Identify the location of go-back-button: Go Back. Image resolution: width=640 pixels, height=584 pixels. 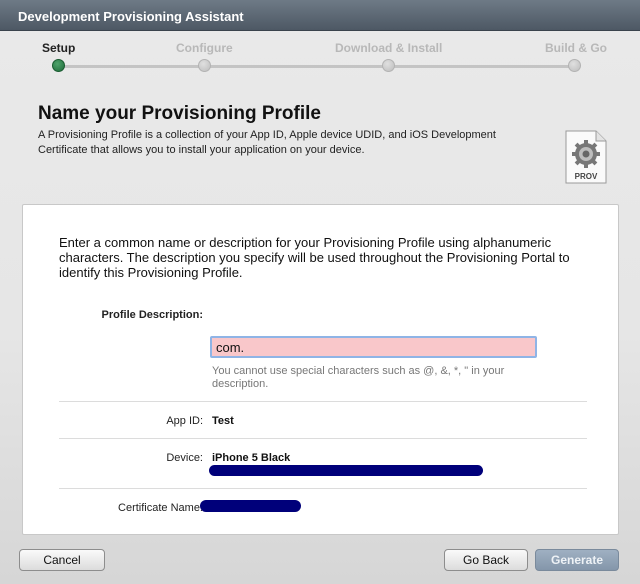
(486, 560).